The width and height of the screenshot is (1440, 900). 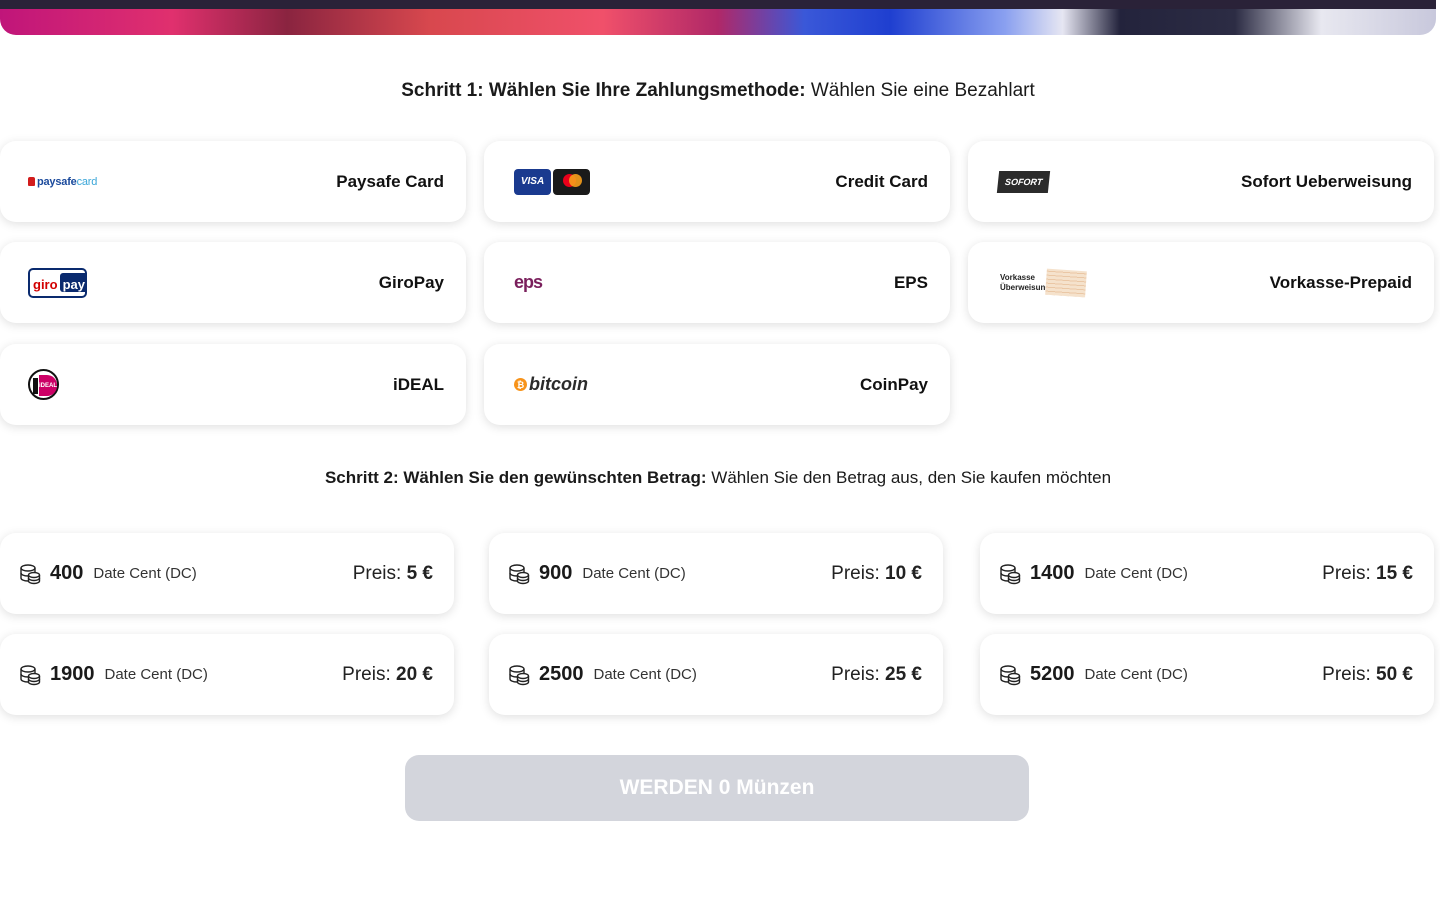 I want to click on ideal-logo: iDEAL, so click(x=43, y=384).